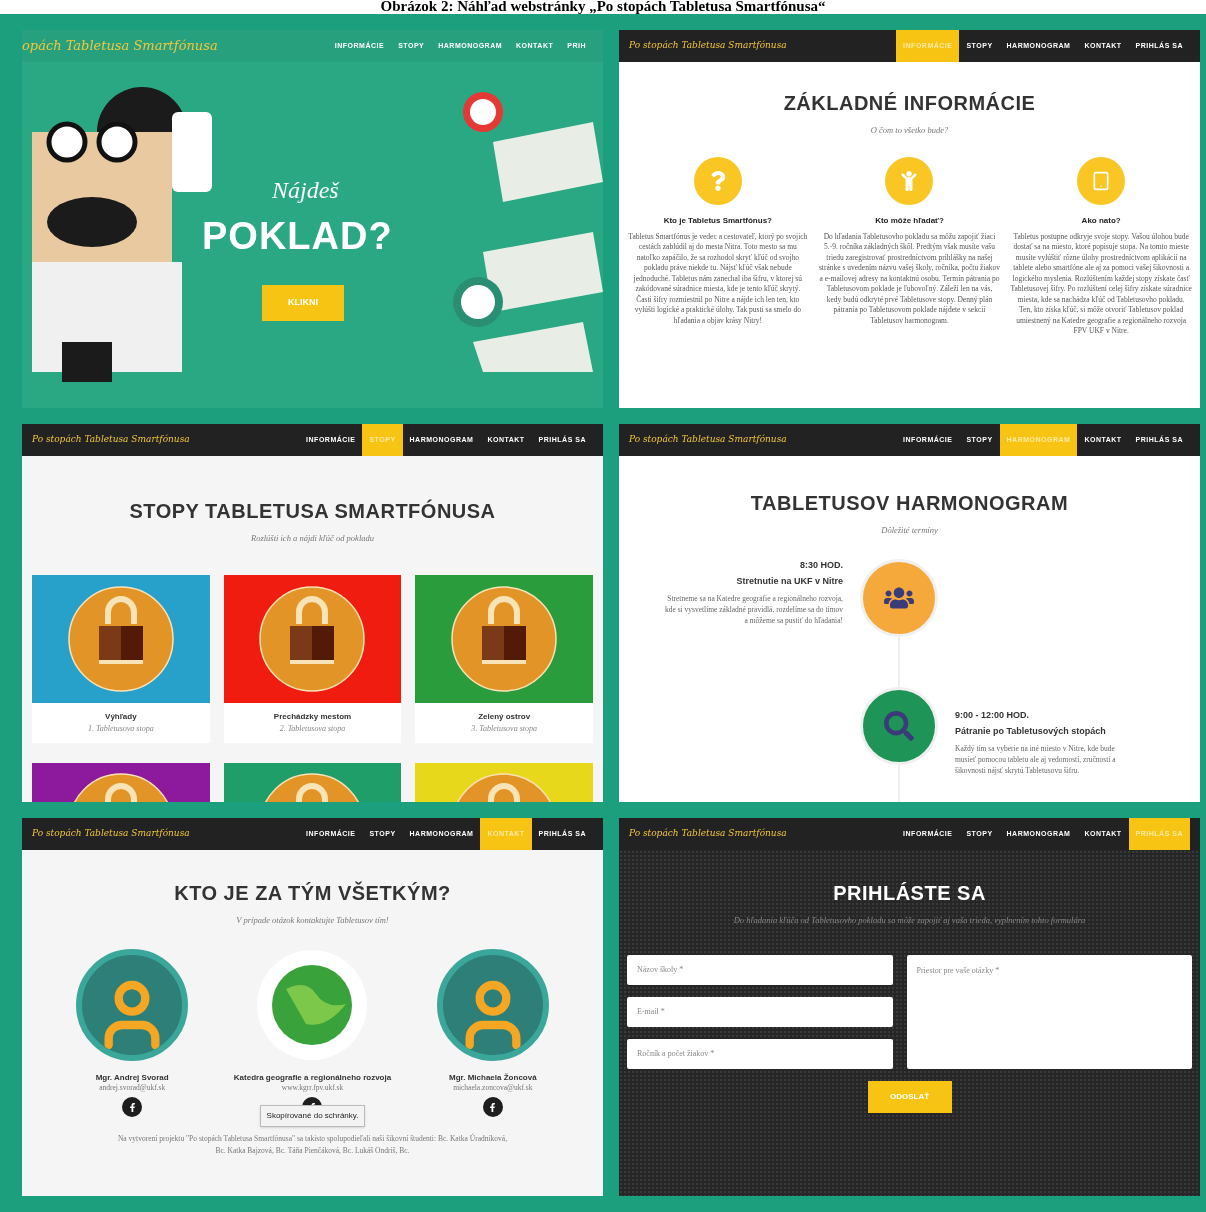  What do you see at coordinates (899, 725) in the screenshot?
I see `magnifier-icon` at bounding box center [899, 725].